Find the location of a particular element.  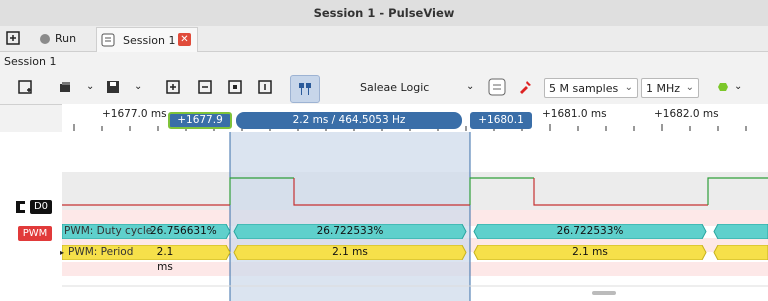

cursor-toggle-button is located at coordinates (305, 89).